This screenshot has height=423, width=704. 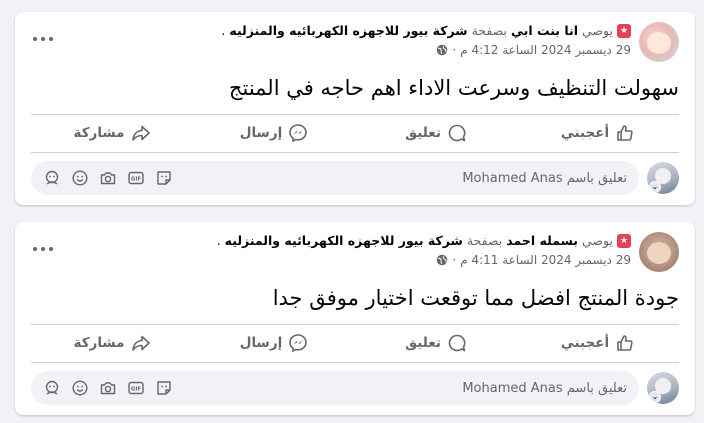 What do you see at coordinates (545, 50) in the screenshot?
I see `post-timestamp: 29 ديسمبر 2024 الساعة 4:12 م` at bounding box center [545, 50].